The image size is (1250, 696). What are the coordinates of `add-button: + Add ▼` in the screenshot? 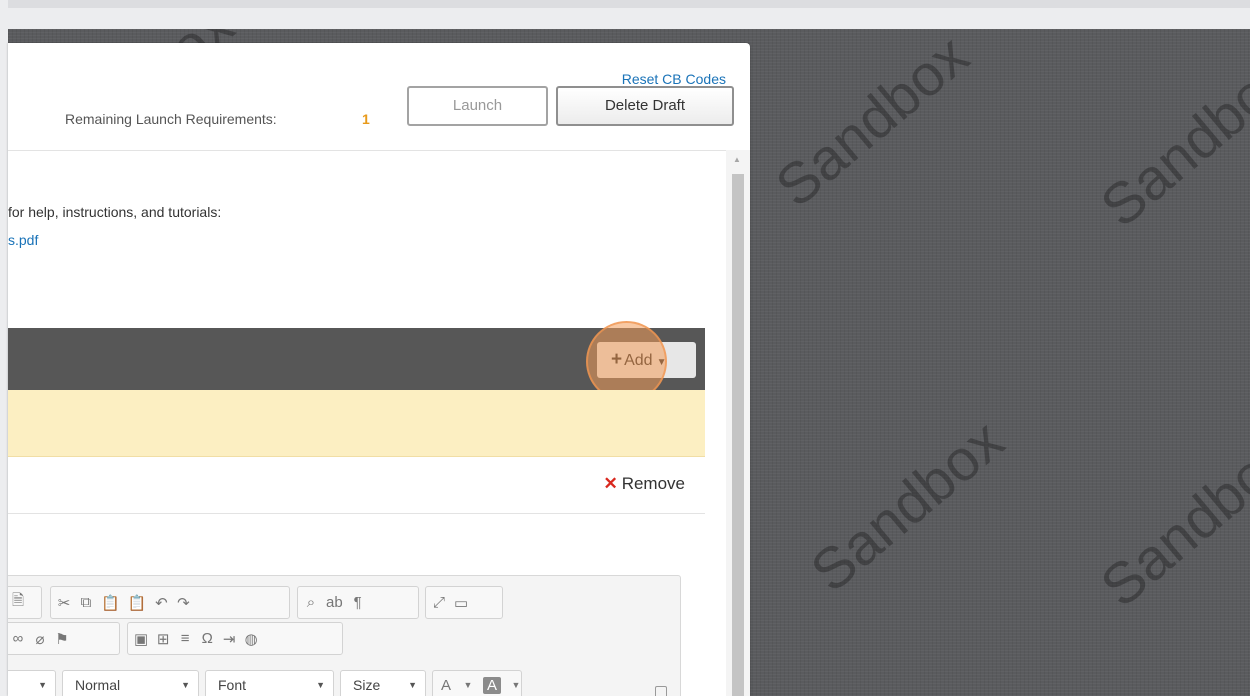 It's located at (646, 360).